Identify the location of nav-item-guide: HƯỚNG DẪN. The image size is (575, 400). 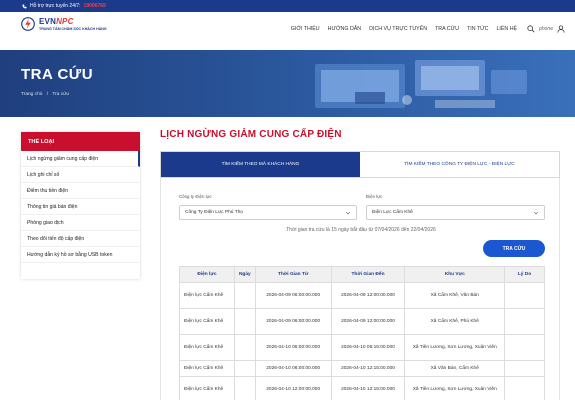
(345, 29).